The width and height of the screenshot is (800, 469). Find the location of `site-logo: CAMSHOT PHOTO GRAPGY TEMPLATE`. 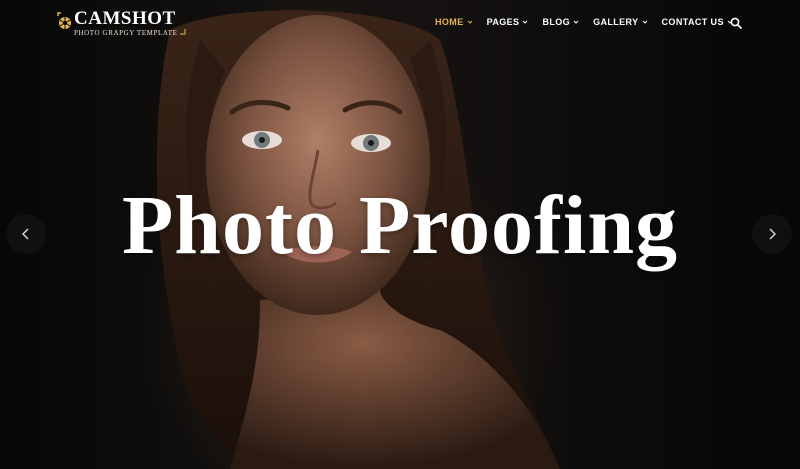

site-logo: CAMSHOT PHOTO GRAPGY TEMPLATE is located at coordinates (121, 23).